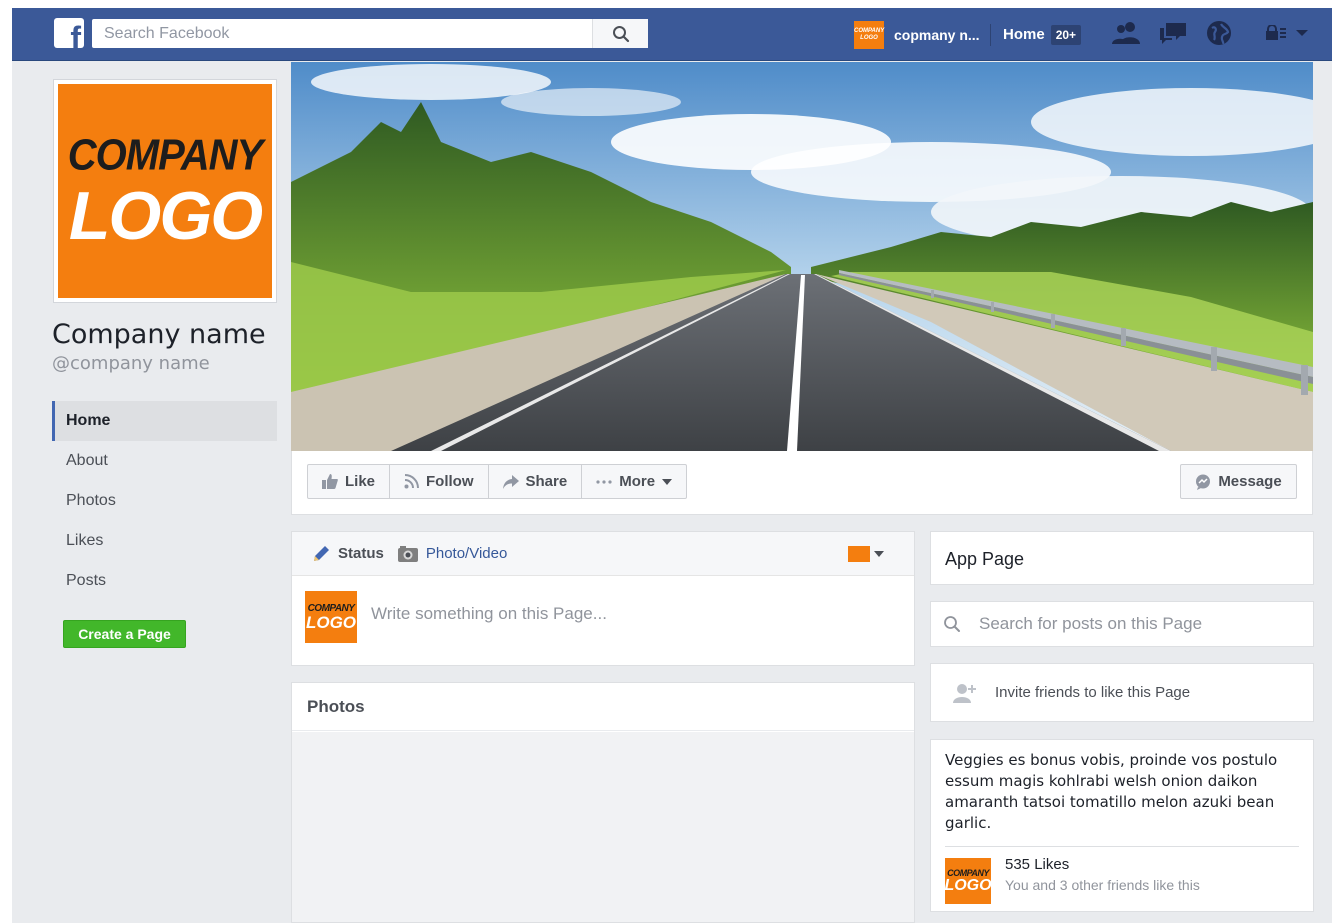  What do you see at coordinates (164, 541) in the screenshot?
I see `sidebar-item-likes: Likes` at bounding box center [164, 541].